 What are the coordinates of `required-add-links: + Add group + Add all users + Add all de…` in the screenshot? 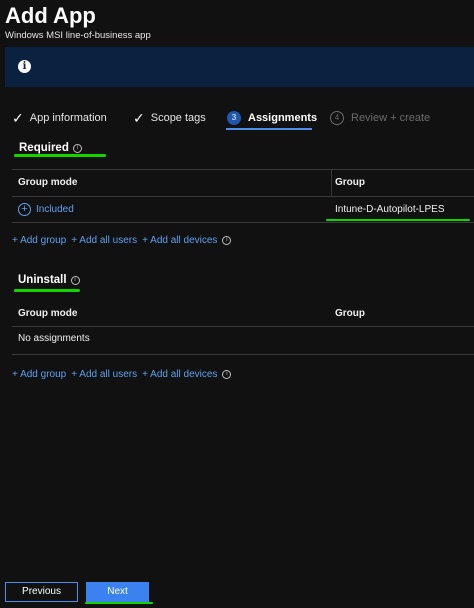 It's located at (122, 240).